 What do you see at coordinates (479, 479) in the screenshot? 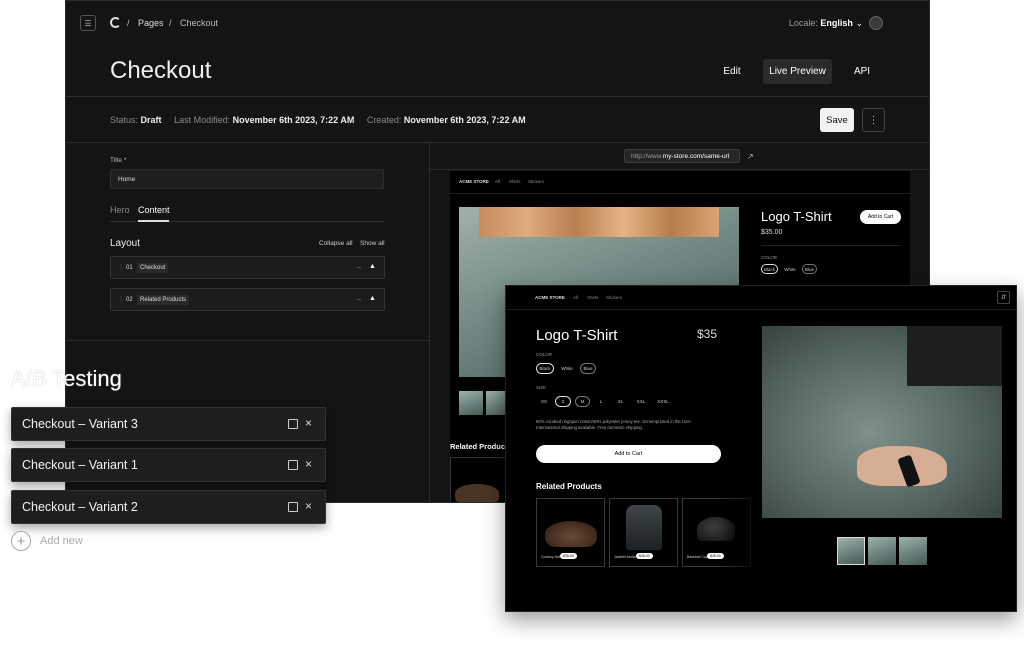
I see `related-product-card` at bounding box center [479, 479].